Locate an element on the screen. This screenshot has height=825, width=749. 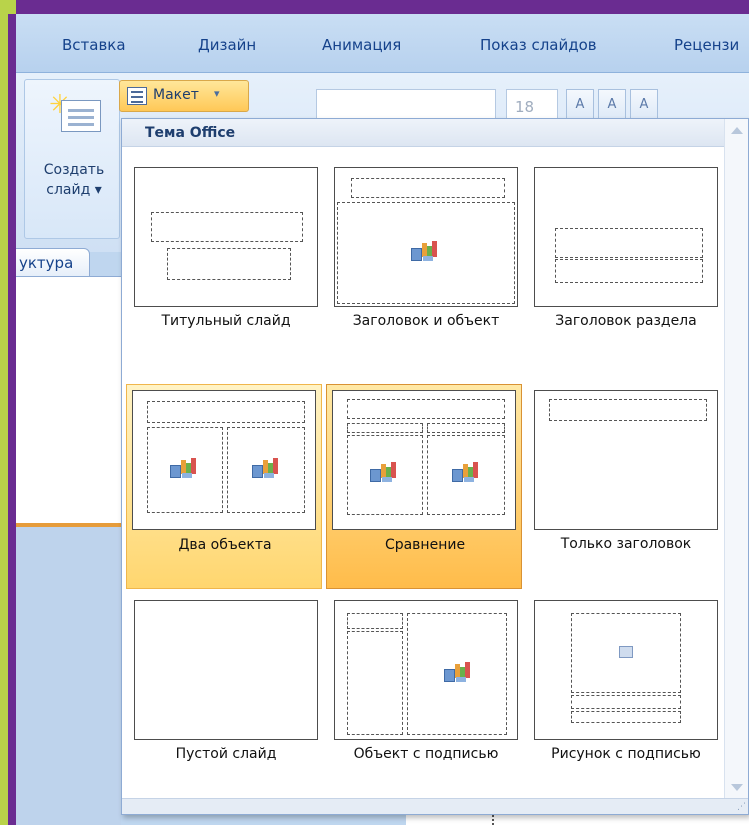
new-slide-label: Создать слайд ▾ is located at coordinates (74, 180).